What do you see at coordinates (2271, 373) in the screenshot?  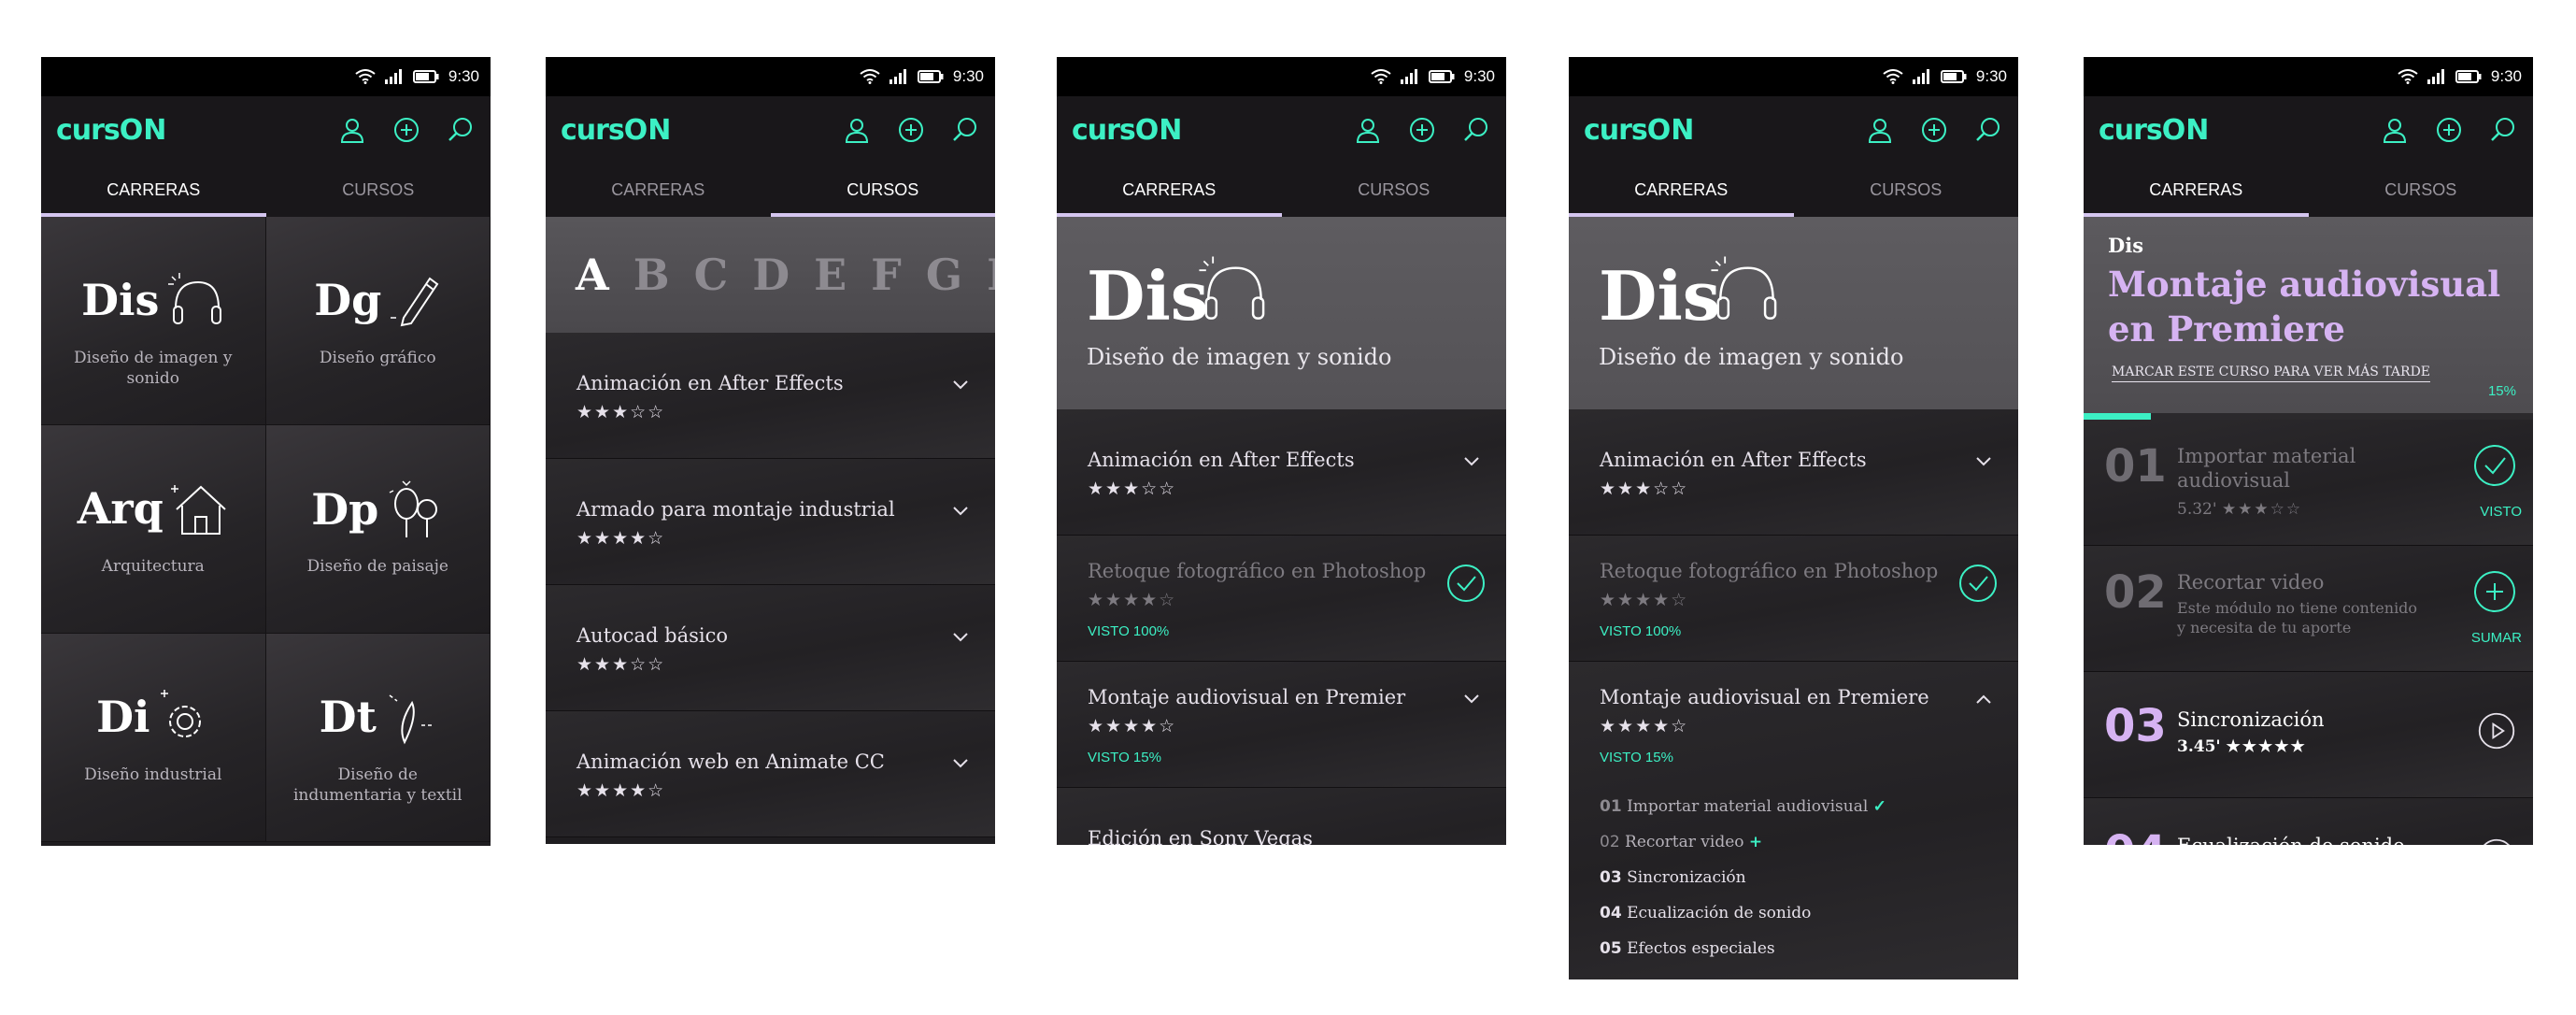 I see `watch-later-link: MARCAR ESTE CURSO PARA VER MÁS TARDE` at bounding box center [2271, 373].